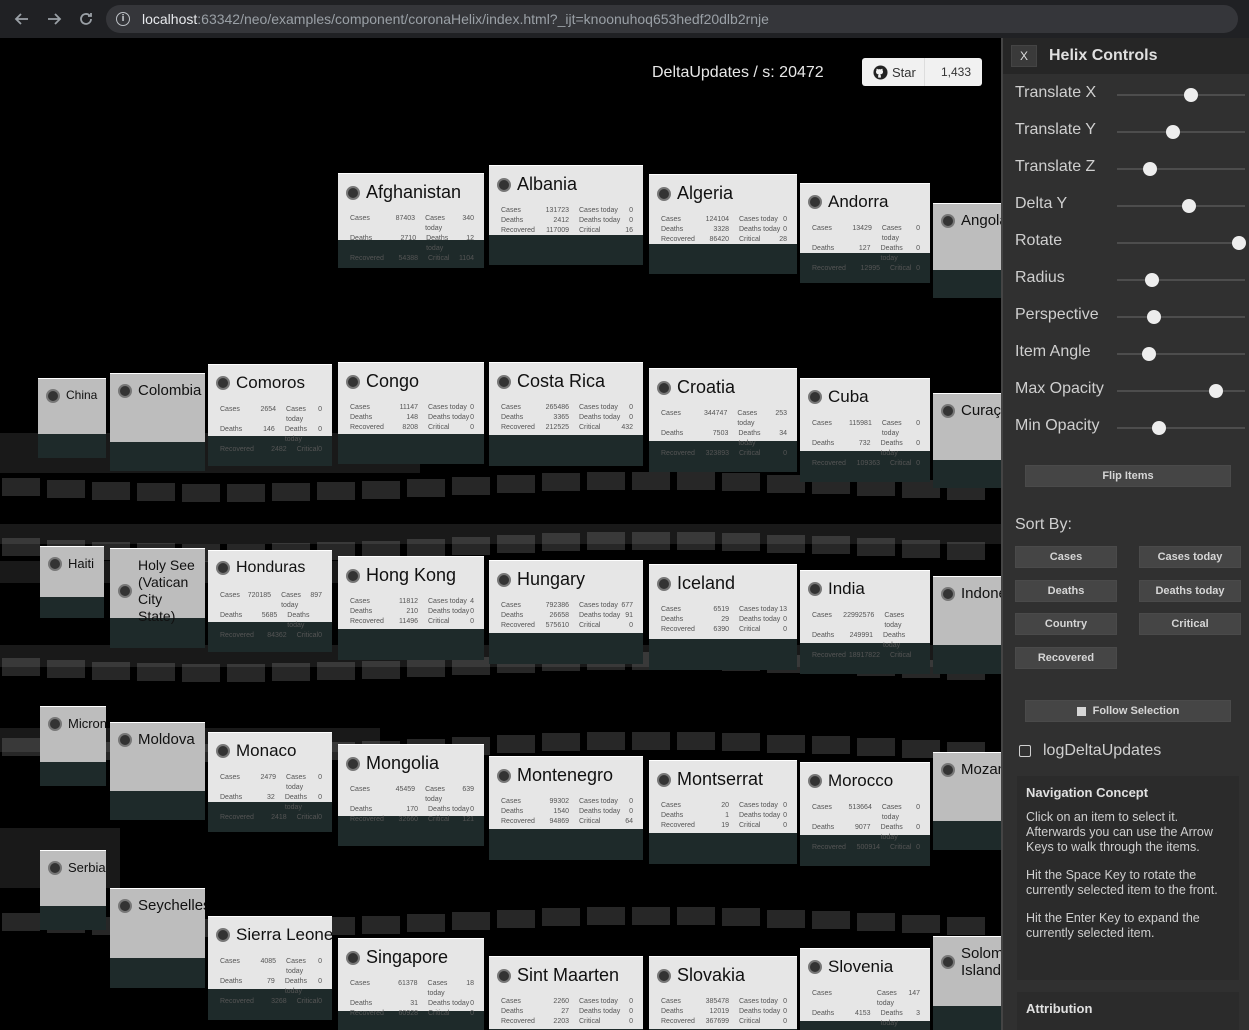  I want to click on slider-min-opacity: Min Opacity, so click(1126, 427).